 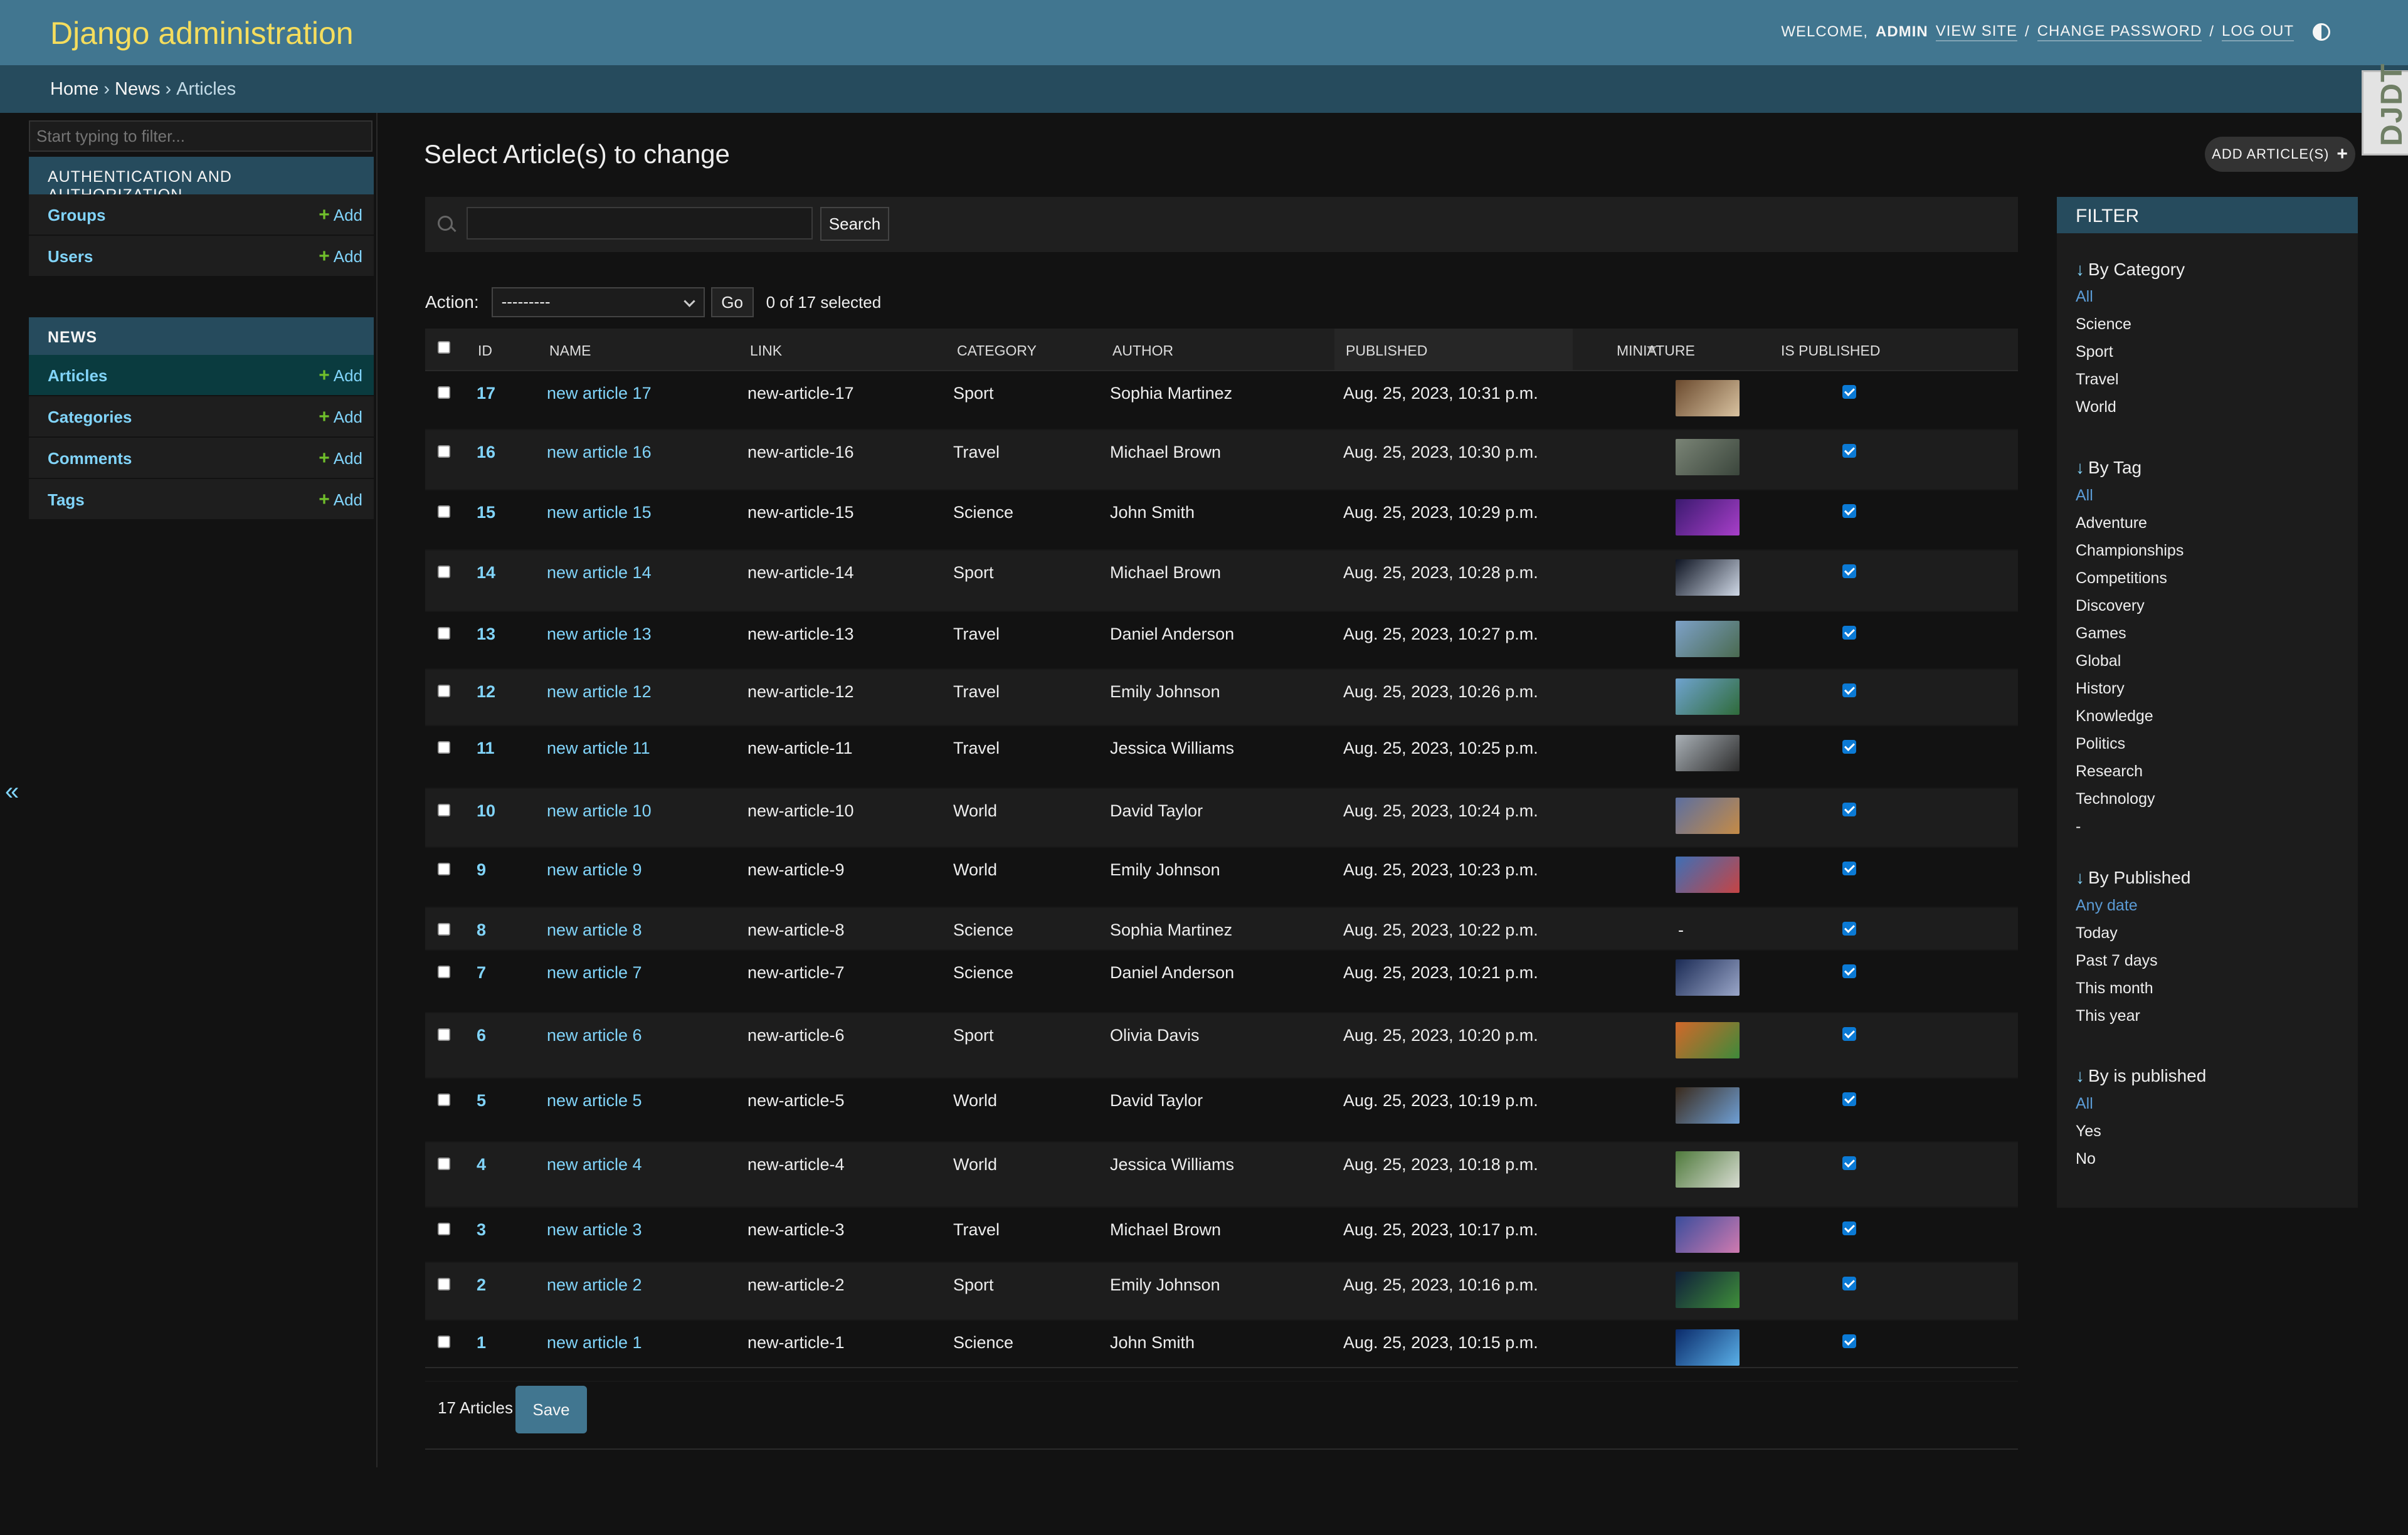 What do you see at coordinates (200, 136) in the screenshot?
I see `nav-filter-input` at bounding box center [200, 136].